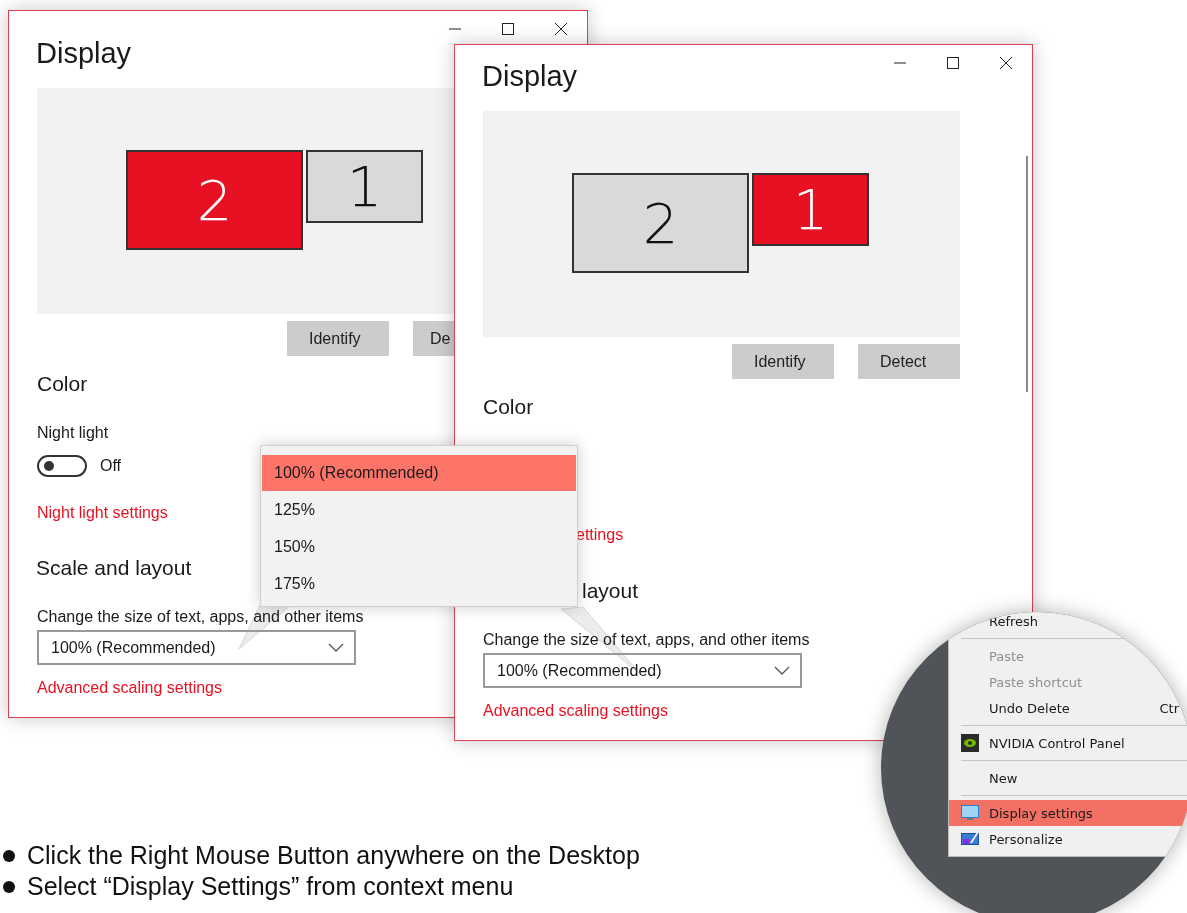 This screenshot has width=1187, height=913. I want to click on night-light-settings-link: Night light settings, so click(102, 512).